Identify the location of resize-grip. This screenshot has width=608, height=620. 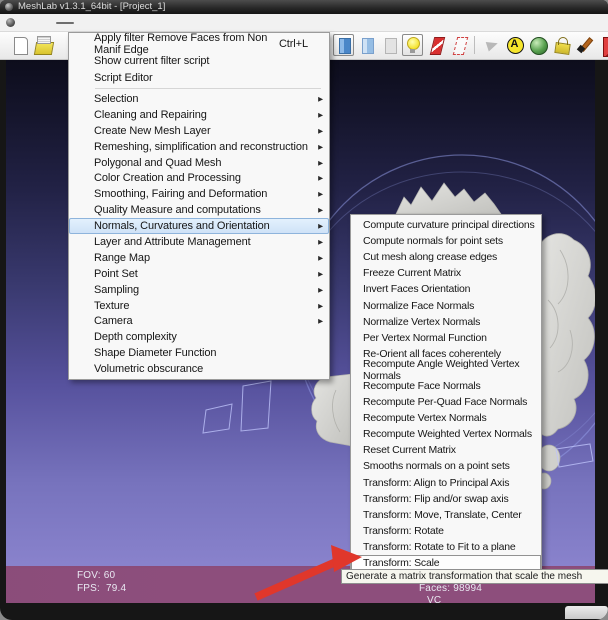
(586, 612).